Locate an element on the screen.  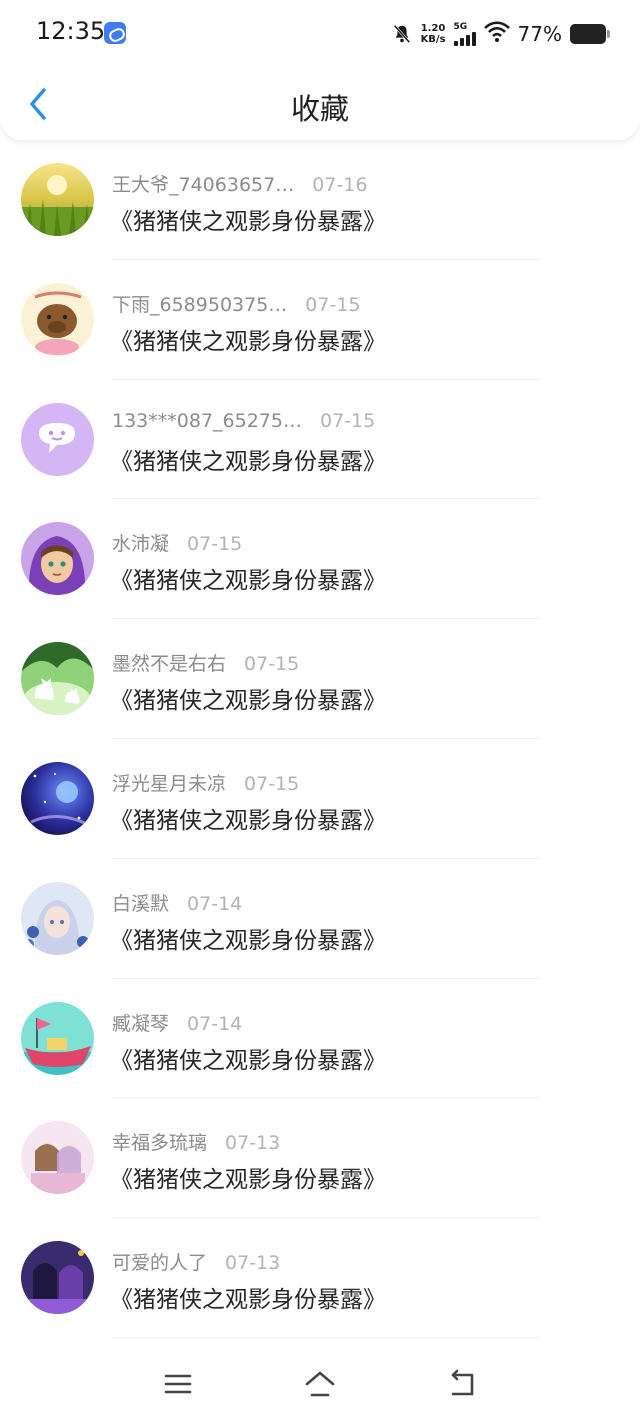
status-time: 12:35 is located at coordinates (71, 31).